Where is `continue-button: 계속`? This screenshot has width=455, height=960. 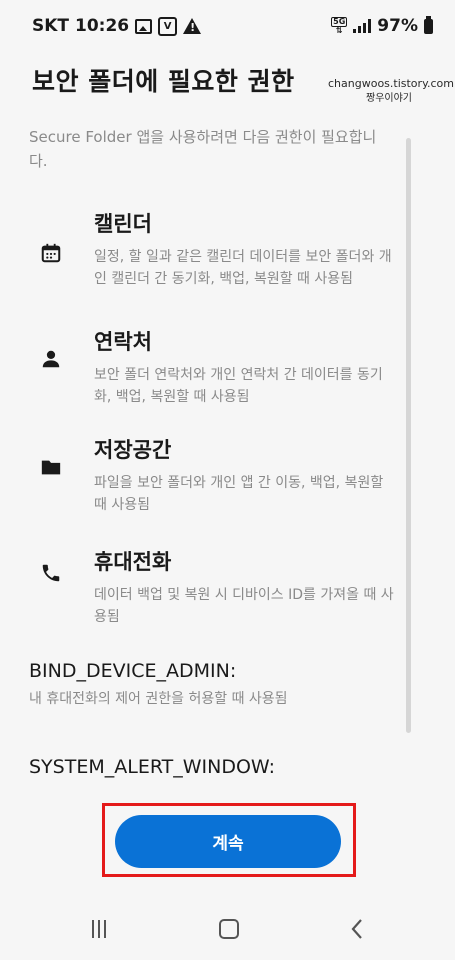 continue-button: 계속 is located at coordinates (228, 841).